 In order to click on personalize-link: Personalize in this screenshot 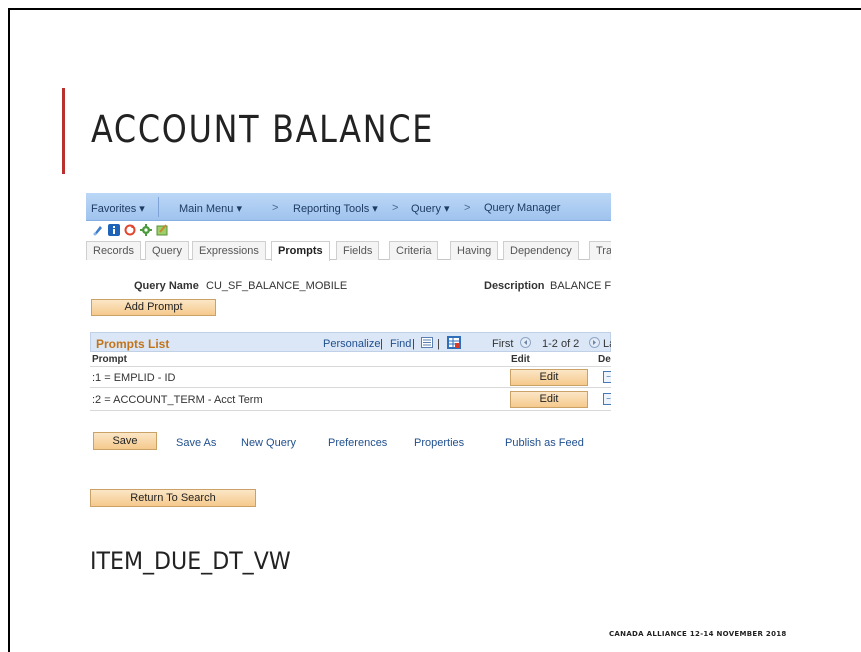, I will do `click(351, 344)`.